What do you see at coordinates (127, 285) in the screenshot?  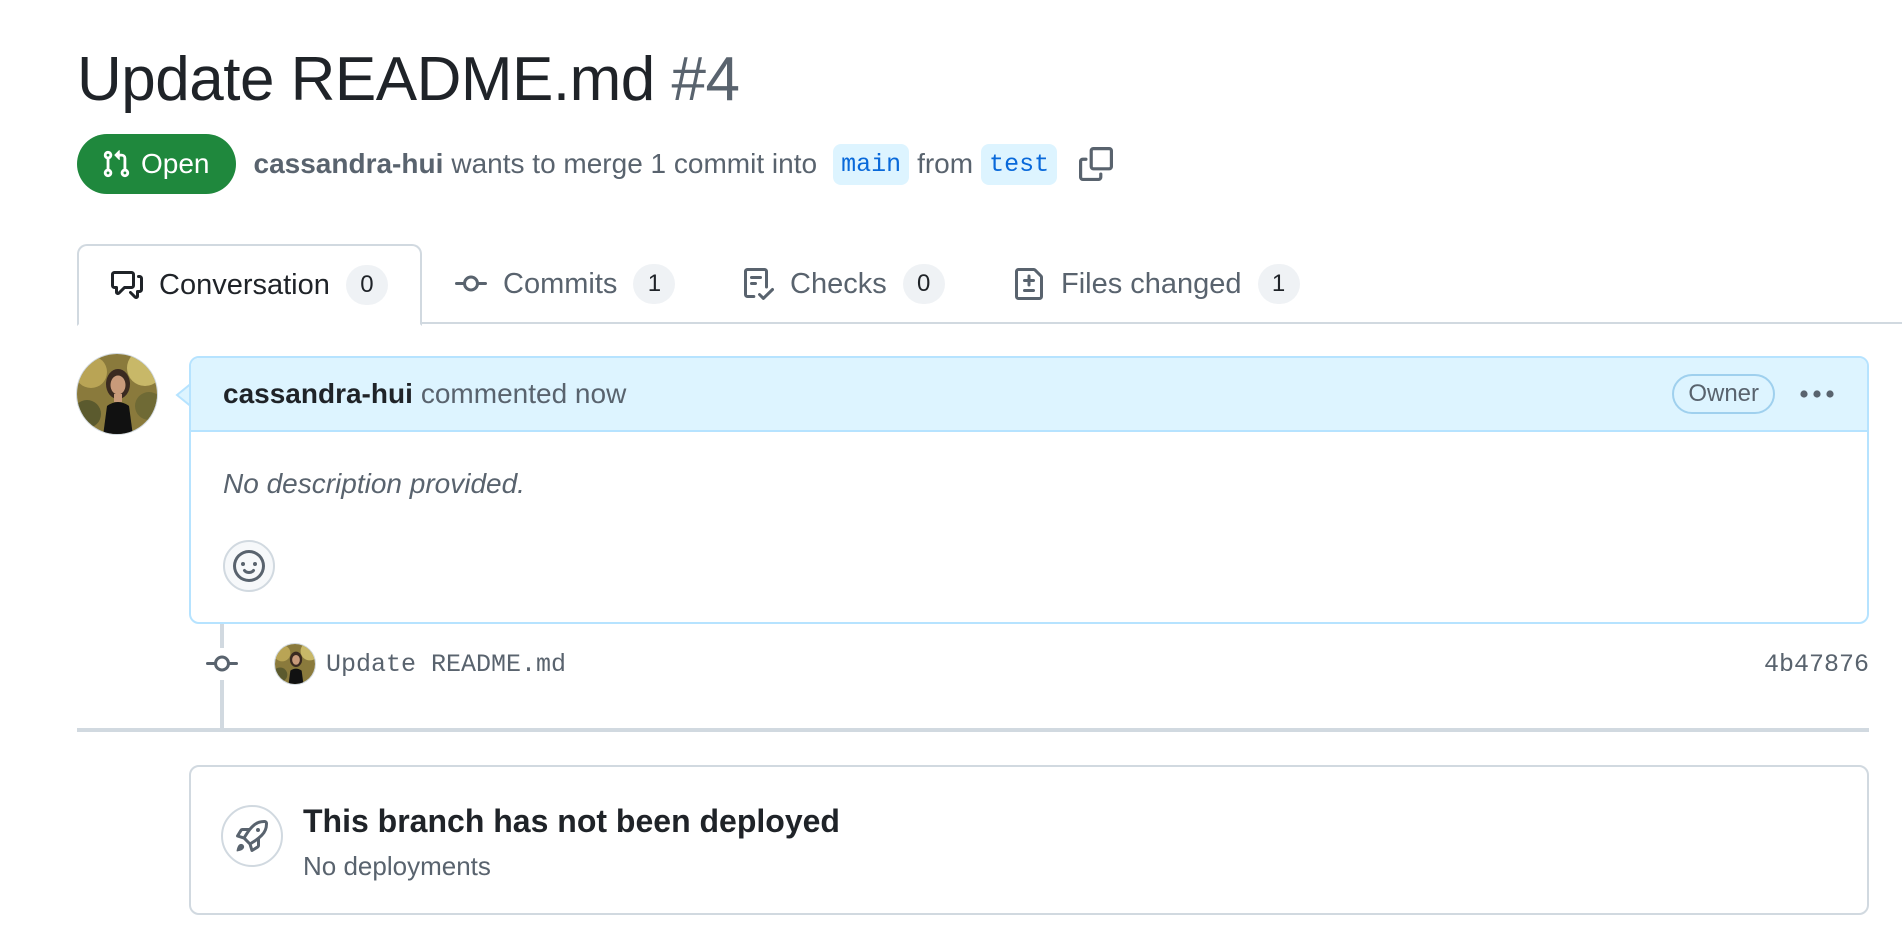 I see `comment-discussion-icon` at bounding box center [127, 285].